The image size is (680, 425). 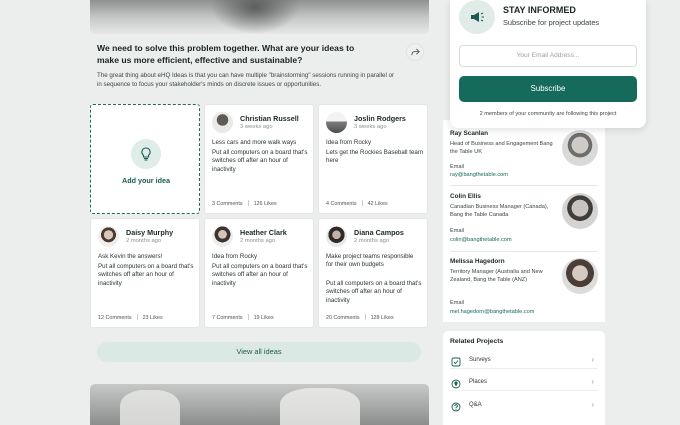 I want to click on view-all-ideas-button: View all ideas, so click(x=259, y=352).